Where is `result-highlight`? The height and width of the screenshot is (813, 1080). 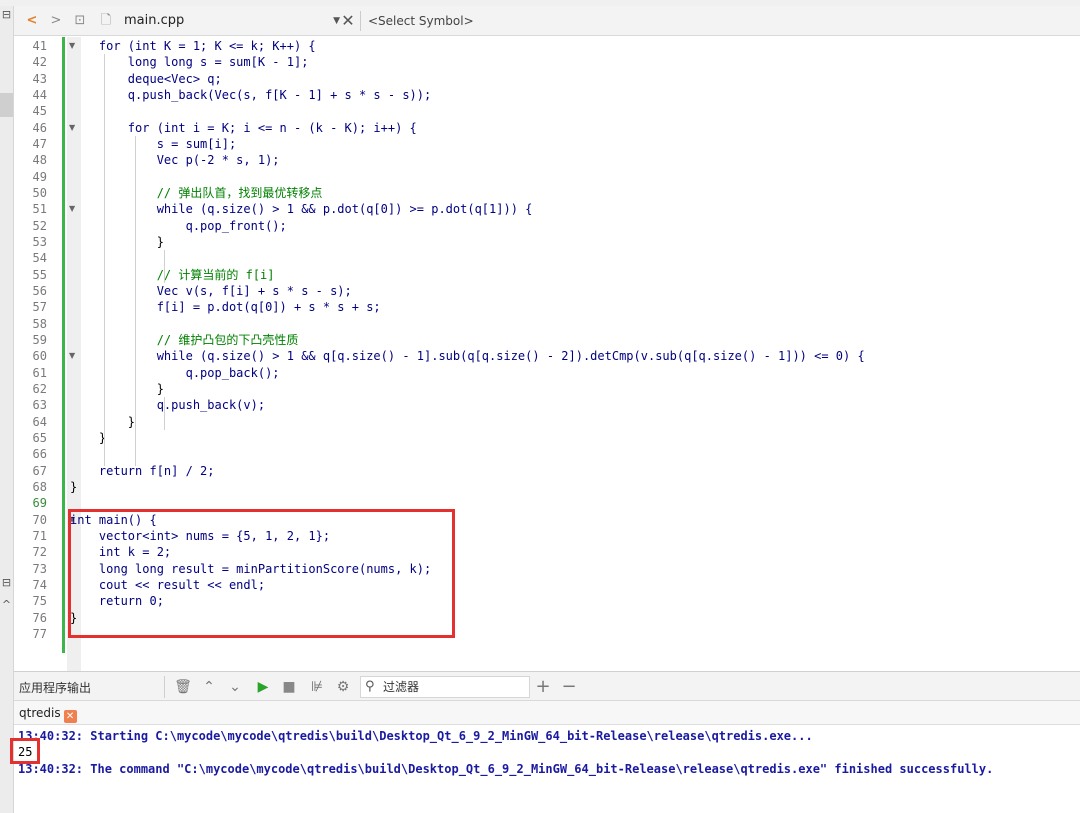
result-highlight is located at coordinates (25, 751).